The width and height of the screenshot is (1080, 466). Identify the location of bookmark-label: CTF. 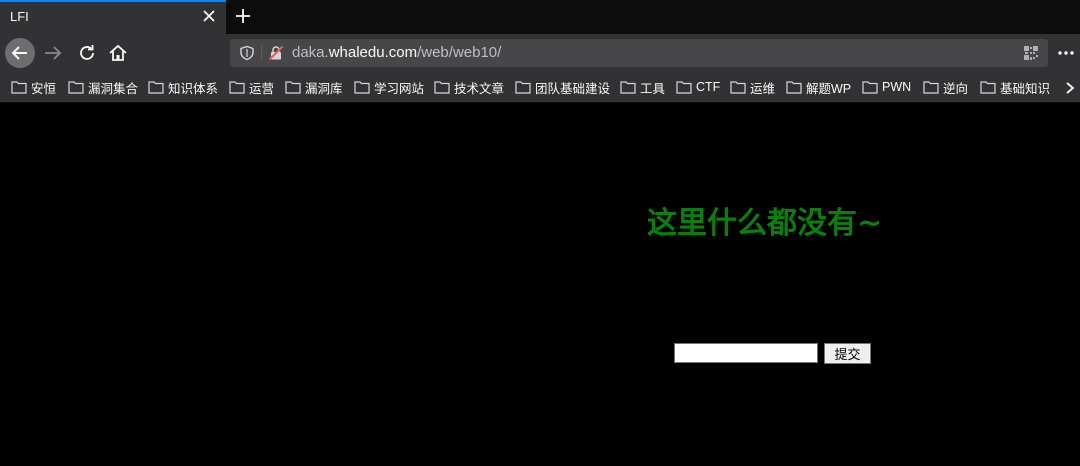
(708, 87).